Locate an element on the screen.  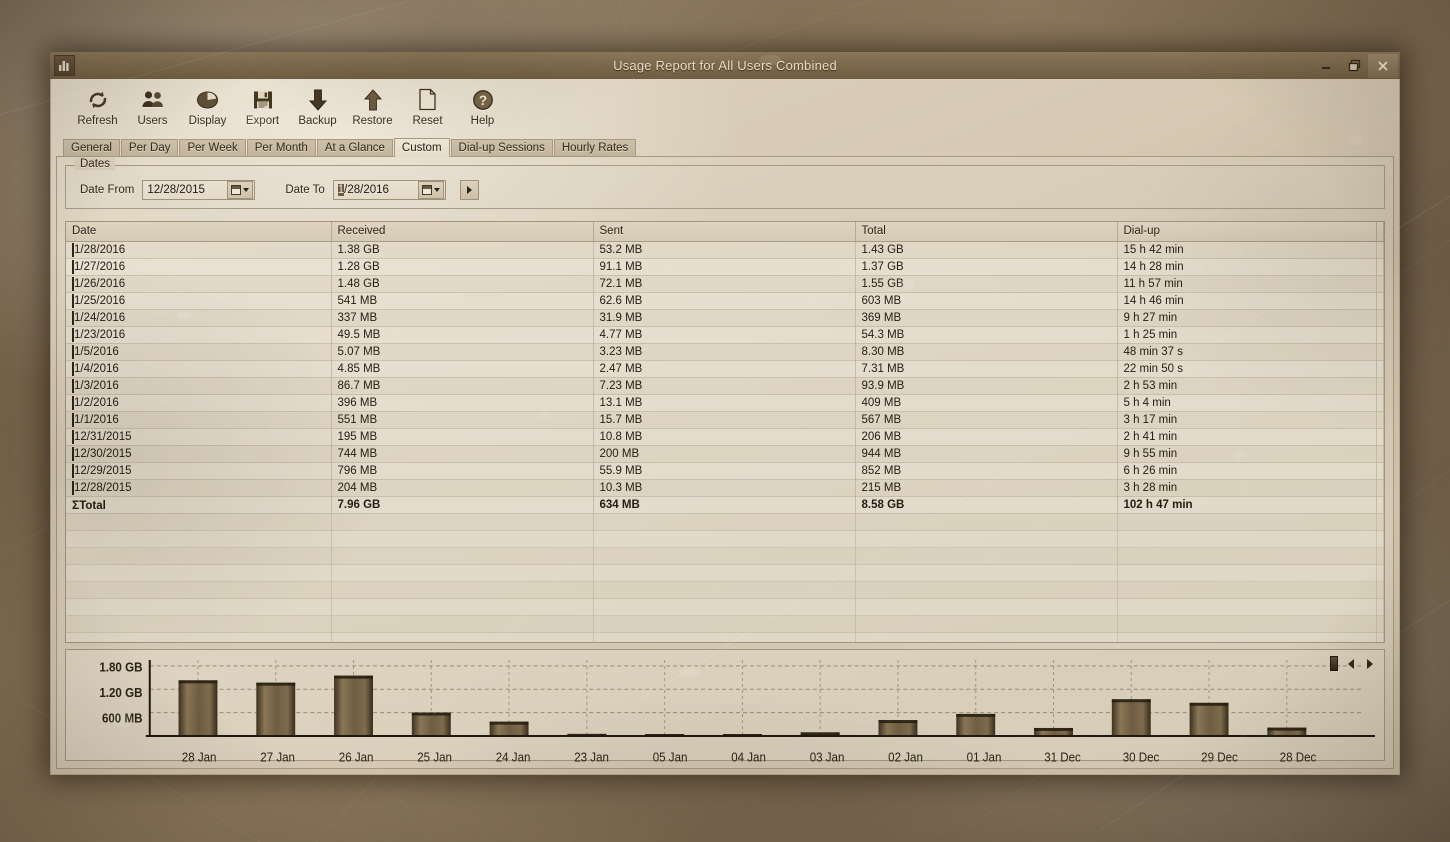
chart-x-tick-label: 30 Dec is located at coordinates (1141, 757).